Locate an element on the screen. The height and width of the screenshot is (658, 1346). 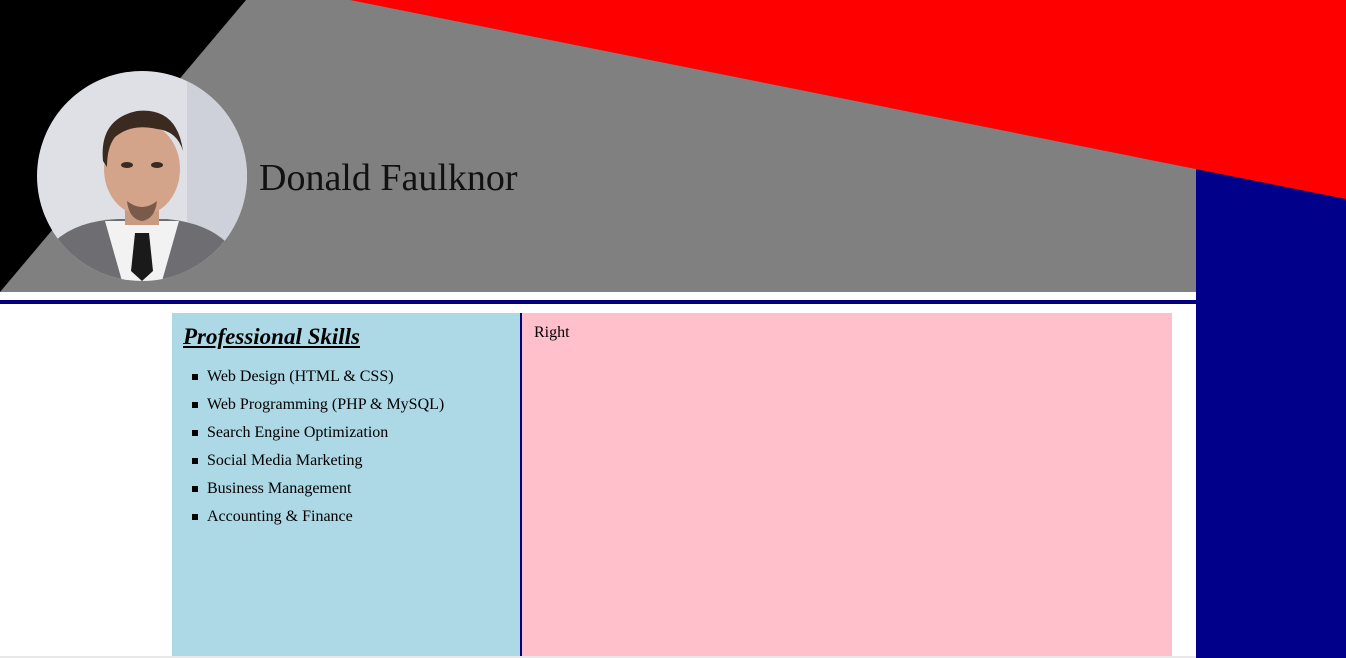
profile-photo-icon is located at coordinates (142, 176).